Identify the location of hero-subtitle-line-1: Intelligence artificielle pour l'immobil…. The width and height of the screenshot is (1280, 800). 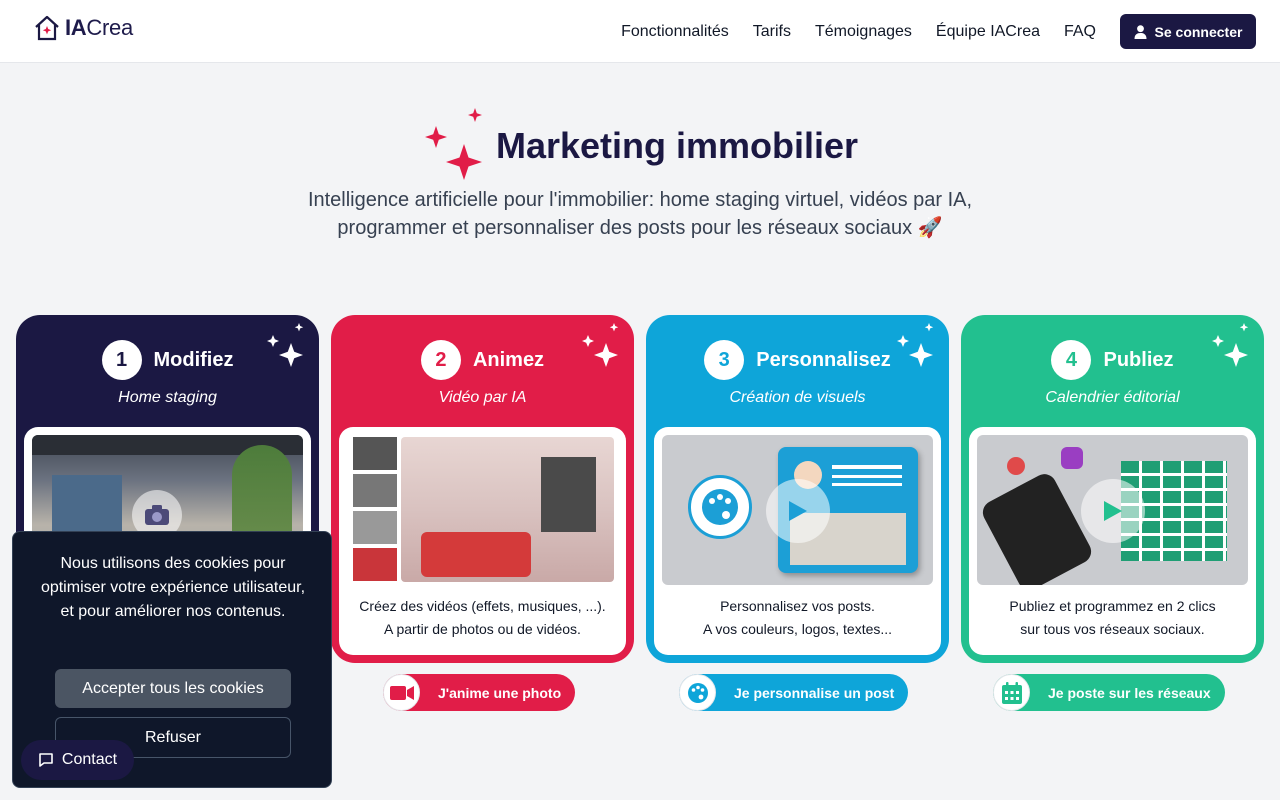
(640, 200).